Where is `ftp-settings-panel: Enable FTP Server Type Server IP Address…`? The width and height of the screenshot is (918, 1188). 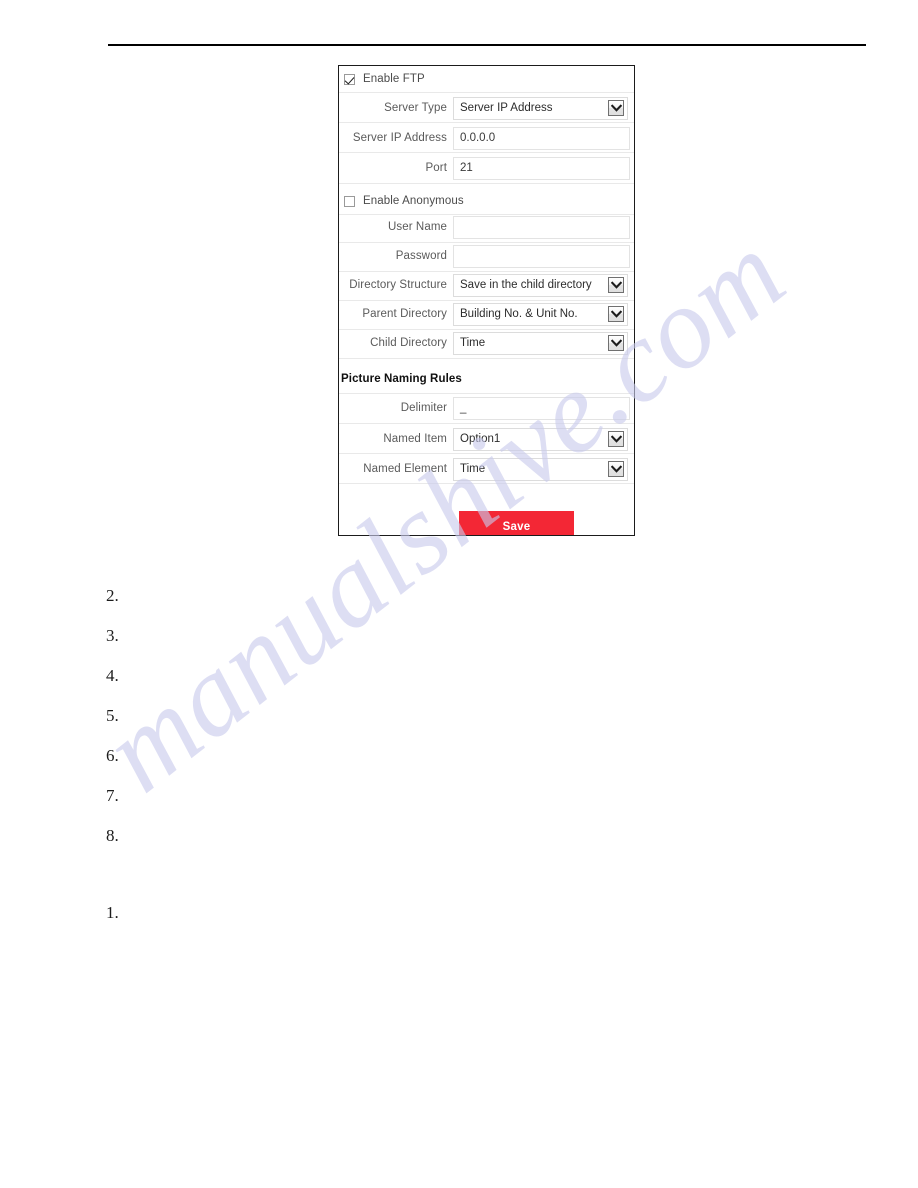
ftp-settings-panel: Enable FTP Server Type Server IP Address… is located at coordinates (486, 300).